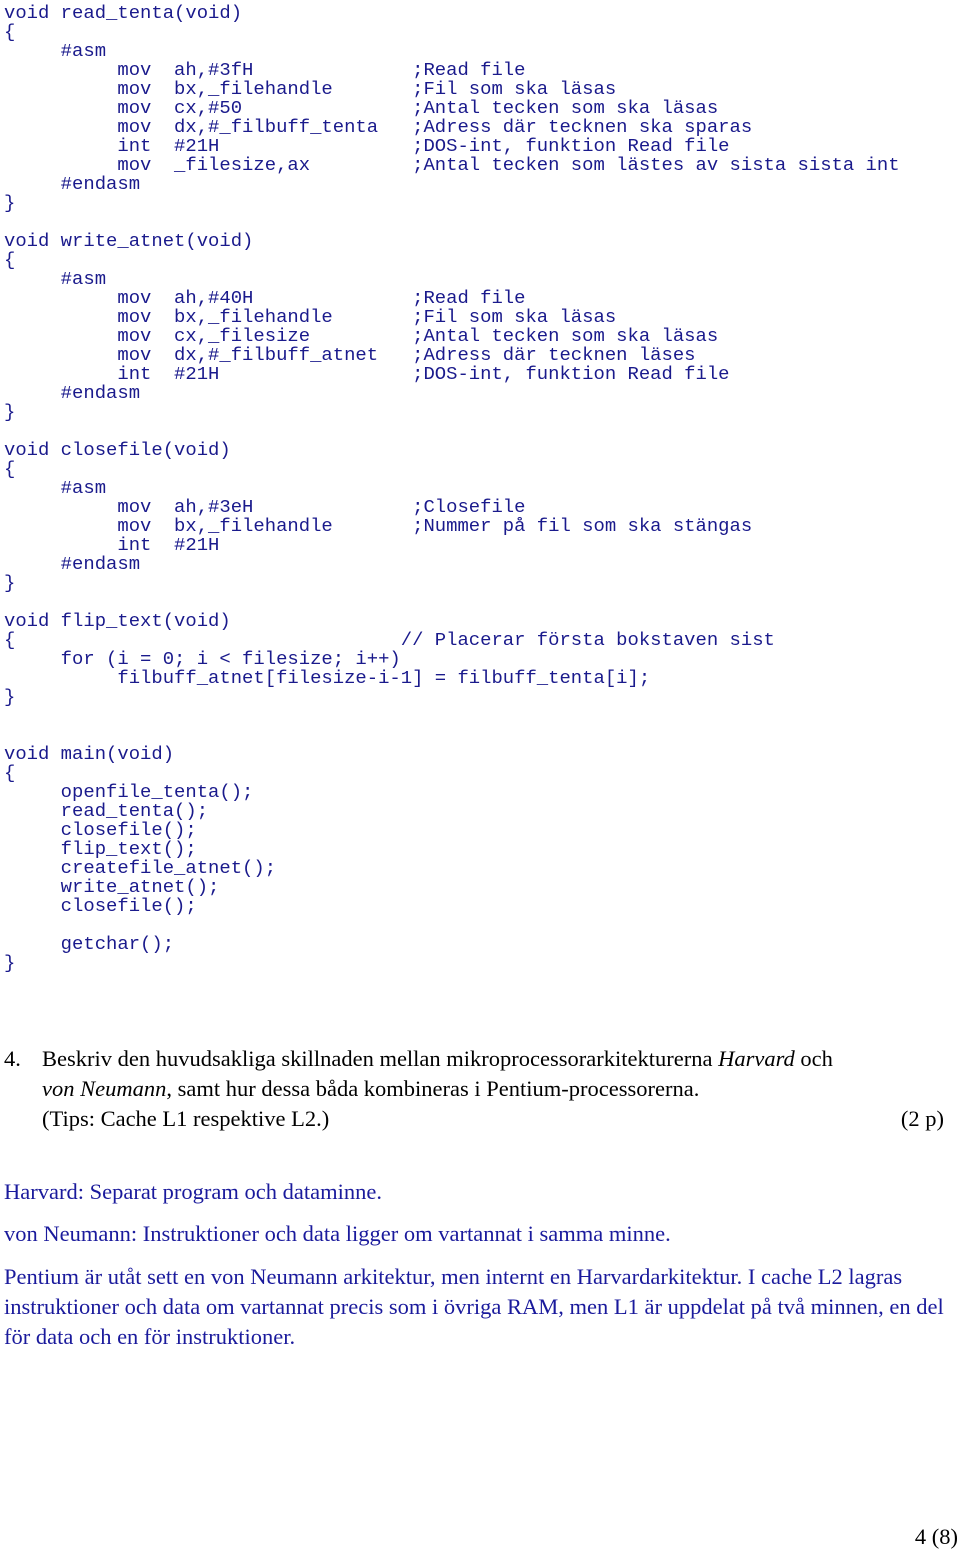  I want to click on question-number: 4., so click(12, 1058).